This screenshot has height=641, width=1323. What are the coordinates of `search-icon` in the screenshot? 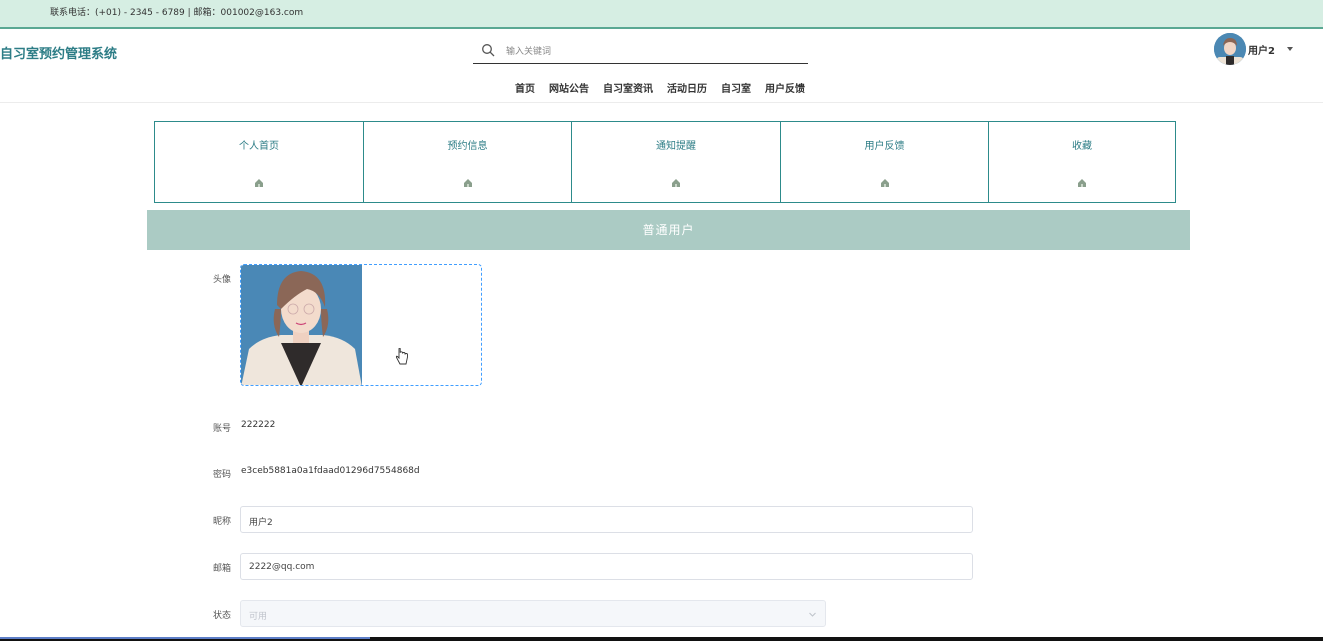 It's located at (488, 50).